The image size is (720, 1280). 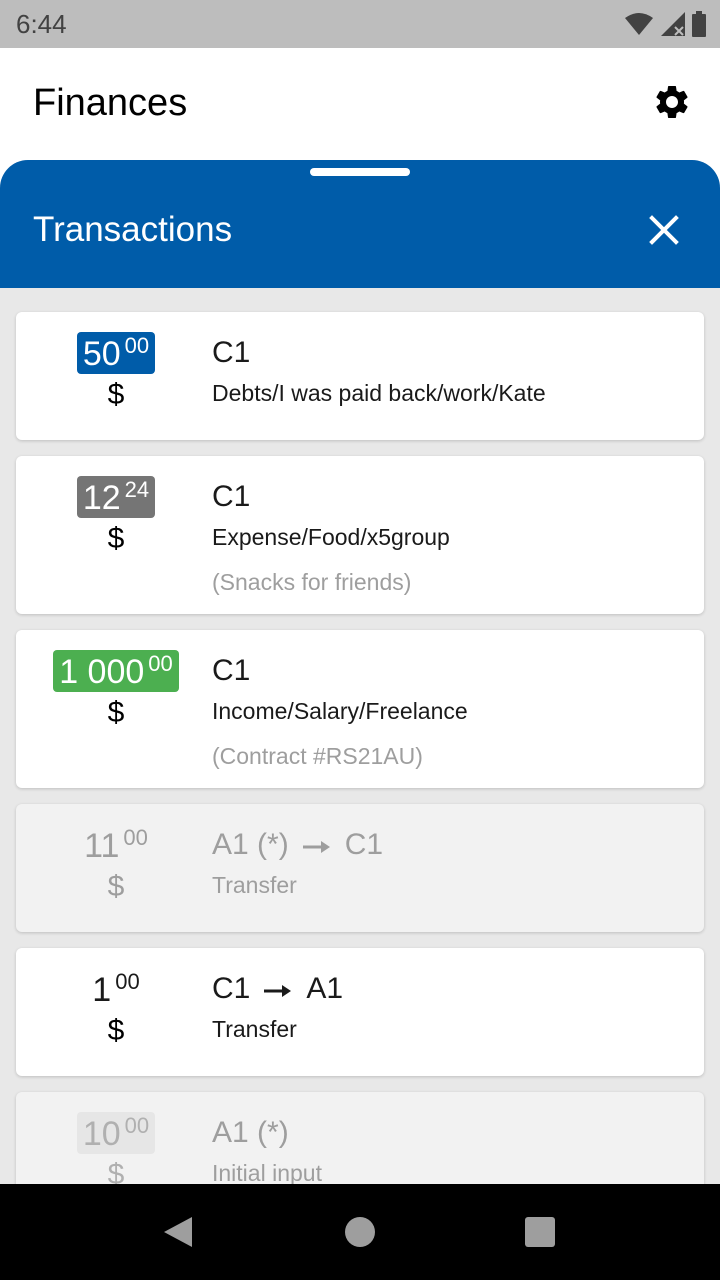 I want to click on transaction-info: A1 (*) Initial input, so click(x=450, y=1150).